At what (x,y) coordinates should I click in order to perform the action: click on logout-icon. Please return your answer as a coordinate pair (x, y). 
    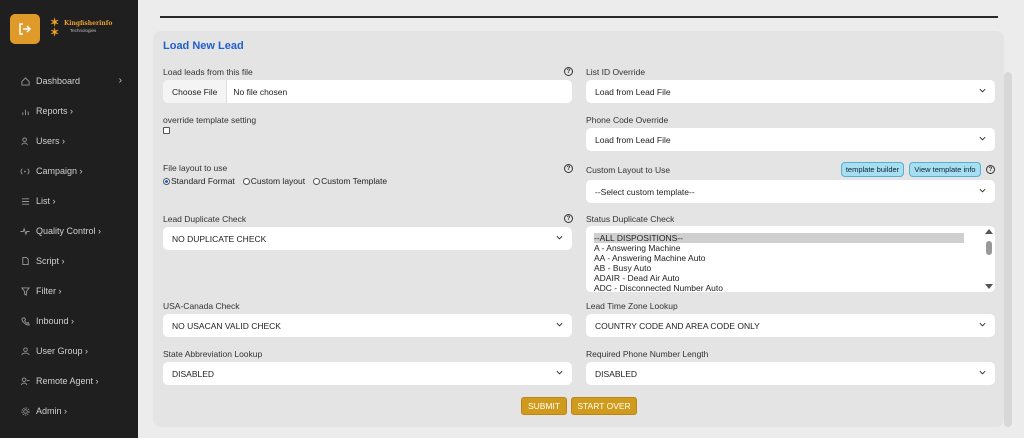
    Looking at the image, I should click on (25, 29).